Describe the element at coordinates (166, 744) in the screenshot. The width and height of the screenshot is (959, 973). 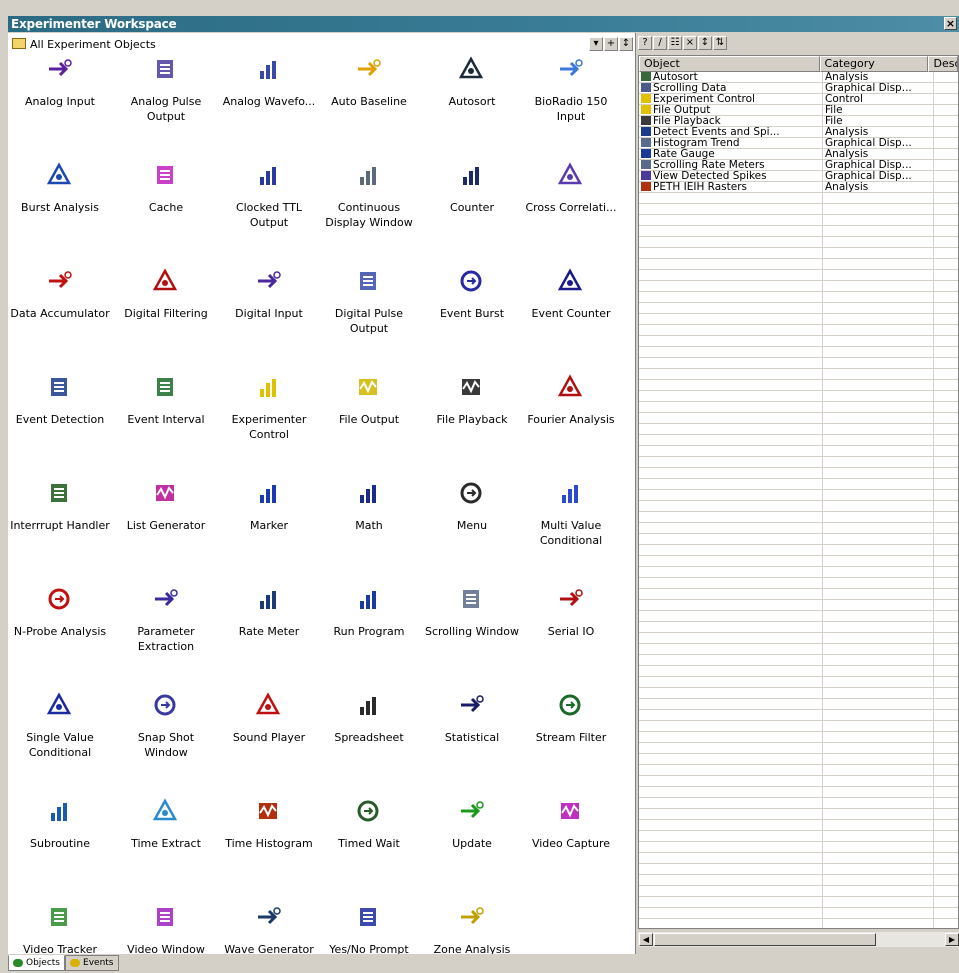
I see `object-tile: Snap Shot Window` at that location.